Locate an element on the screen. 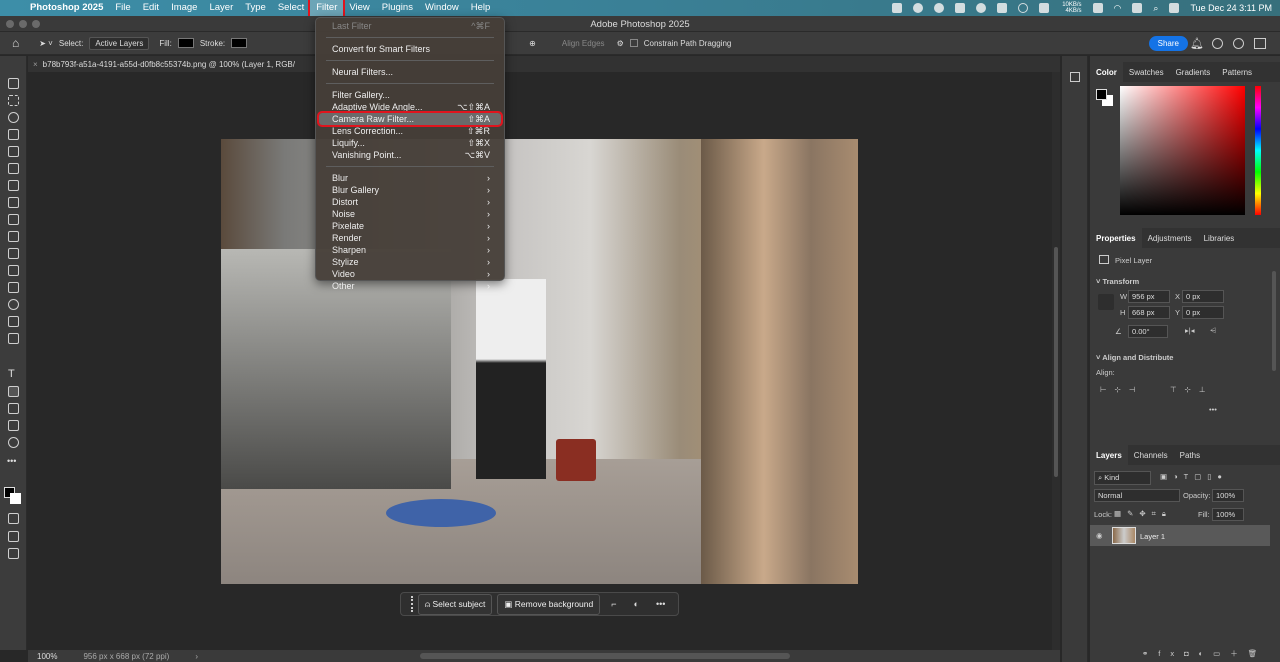  y-field: 0 px is located at coordinates (1203, 312).